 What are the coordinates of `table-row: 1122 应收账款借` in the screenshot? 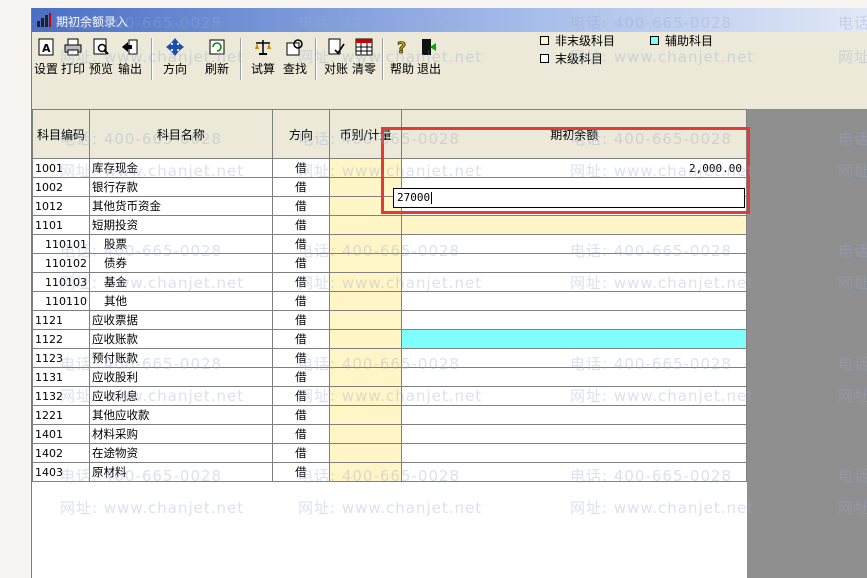 It's located at (389, 339).